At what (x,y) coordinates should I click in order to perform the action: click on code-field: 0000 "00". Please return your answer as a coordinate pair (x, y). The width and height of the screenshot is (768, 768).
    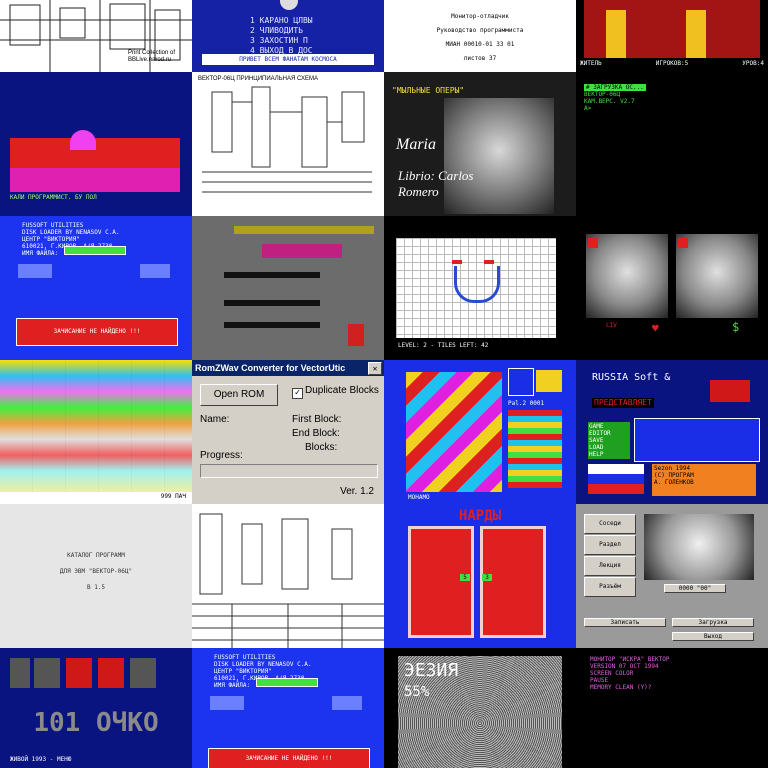
    Looking at the image, I should click on (695, 588).